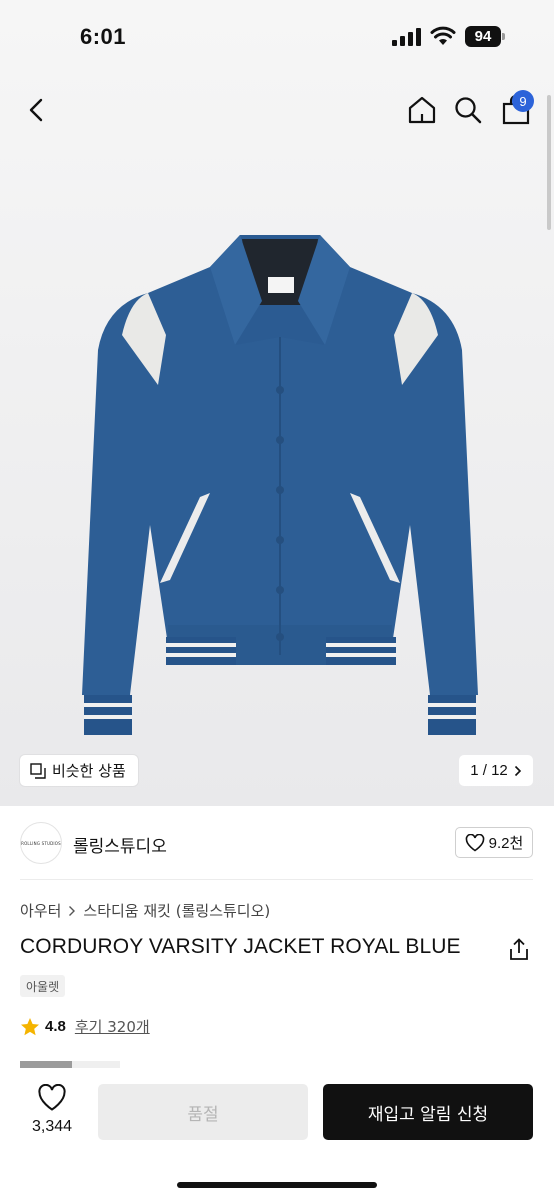 The width and height of the screenshot is (554, 1200). I want to click on brand-like-count: 9.2천, so click(506, 843).